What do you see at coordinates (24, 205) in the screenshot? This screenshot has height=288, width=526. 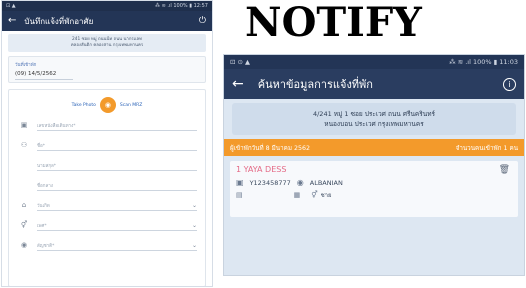 I see `cake-icon: ⌂` at bounding box center [24, 205].